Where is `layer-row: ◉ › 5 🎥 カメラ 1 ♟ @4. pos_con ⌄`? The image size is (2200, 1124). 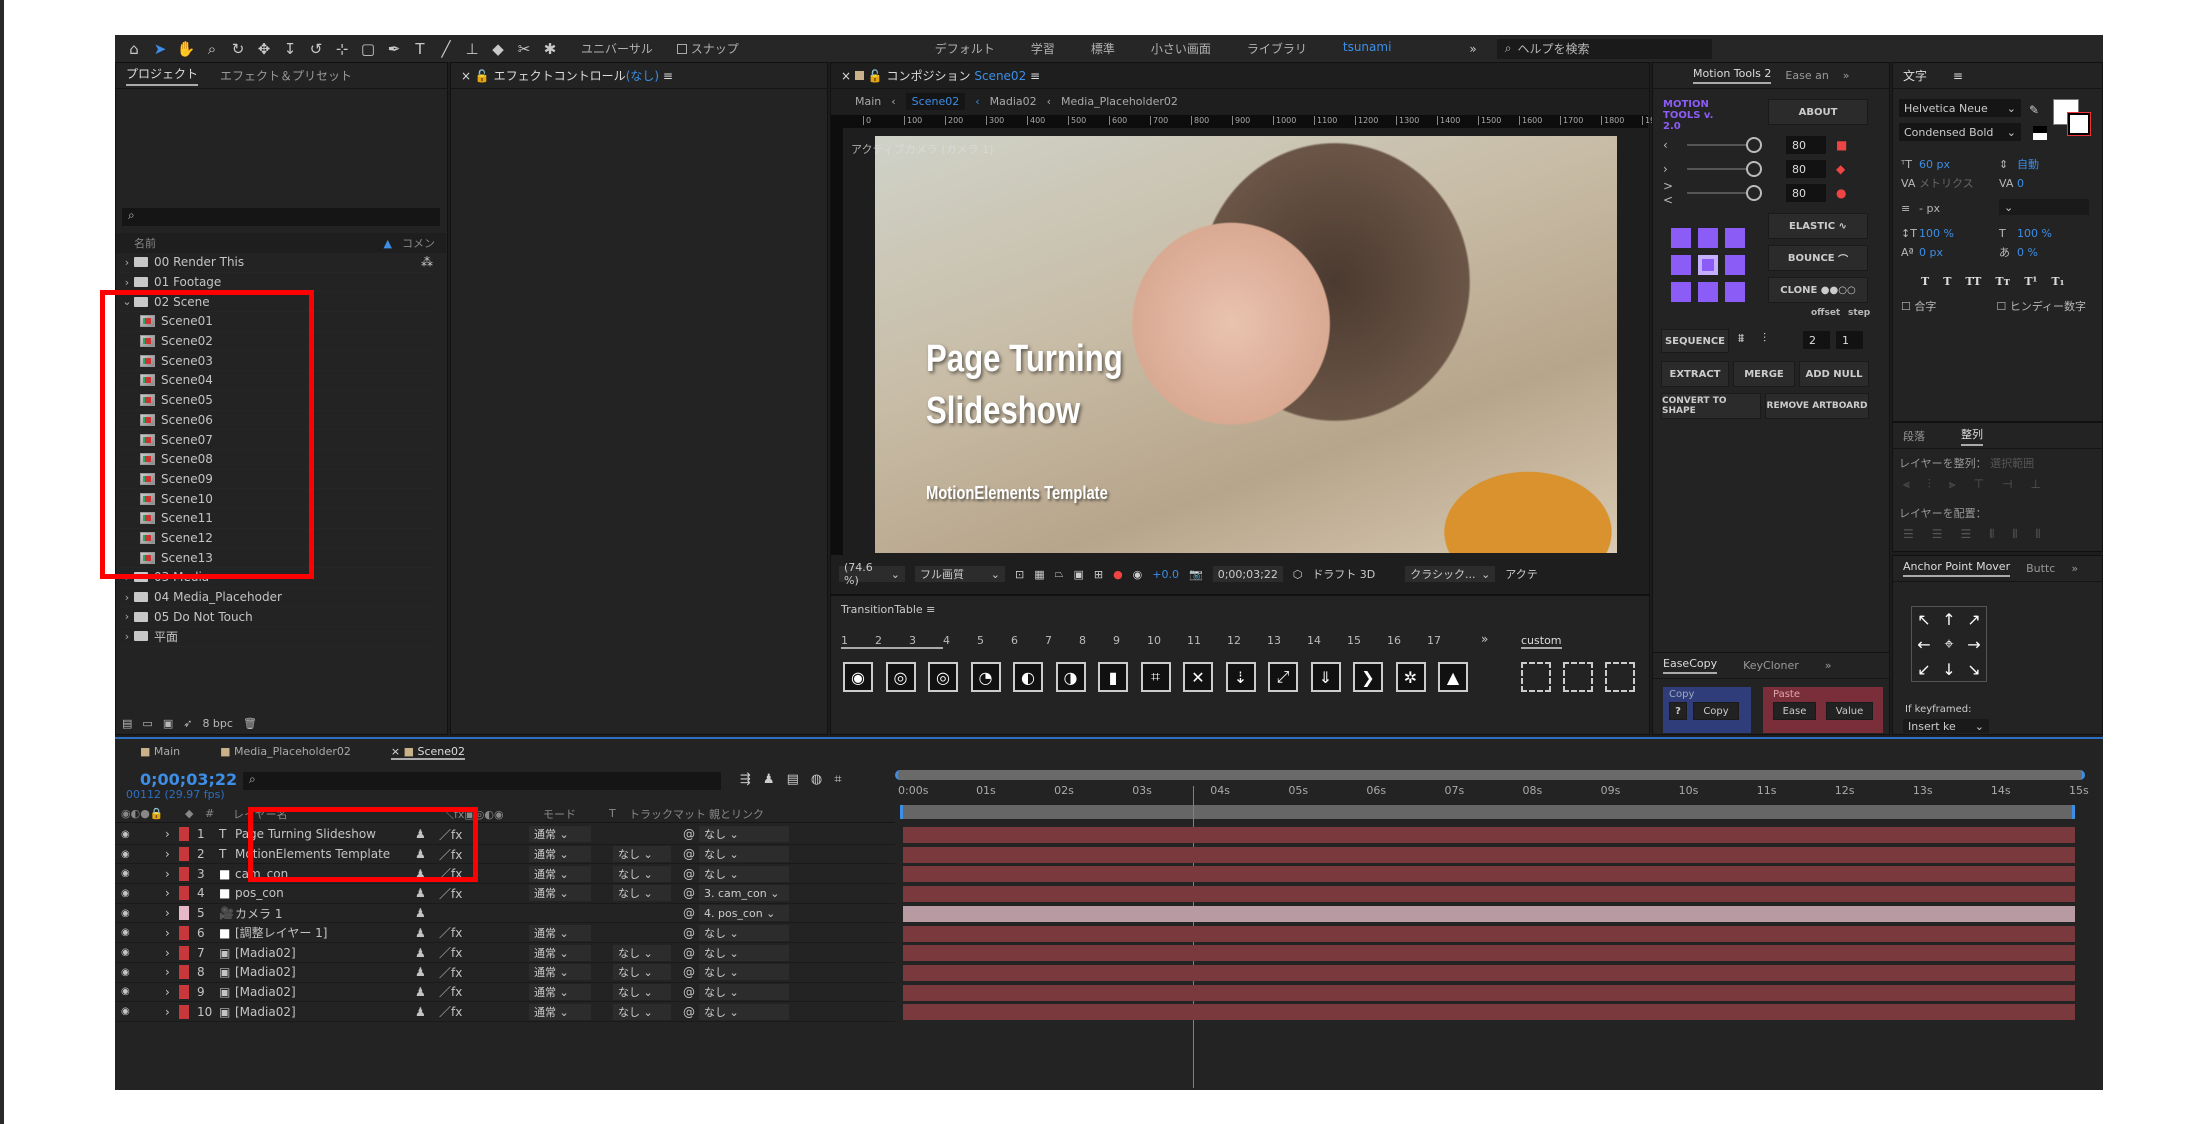
layer-row: ◉ › 5 🎥 カメラ 1 ♟ @4. pos_con ⌄ is located at coordinates (505, 913).